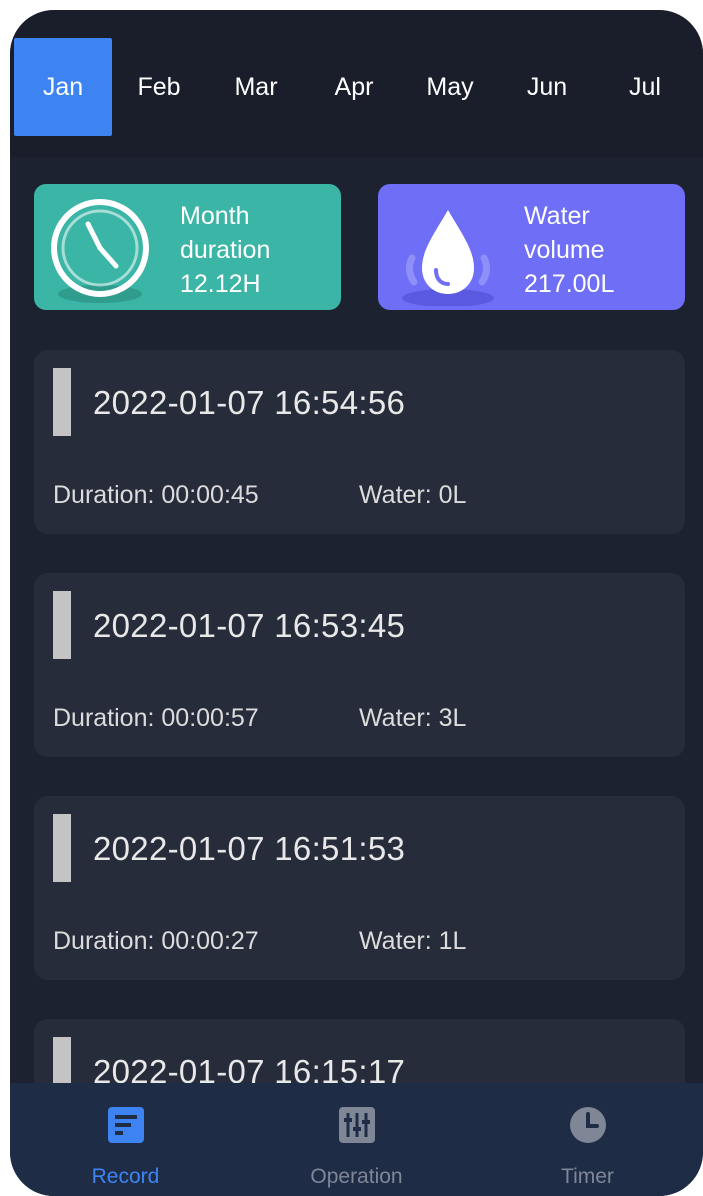 This screenshot has height=1196, width=703. What do you see at coordinates (156, 495) in the screenshot?
I see `record-duration: Duration: 00:00:45` at bounding box center [156, 495].